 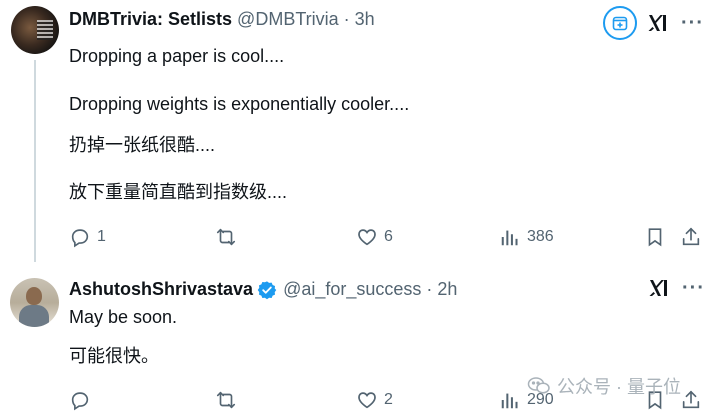 I want to click on reply-button, so click(x=80, y=400).